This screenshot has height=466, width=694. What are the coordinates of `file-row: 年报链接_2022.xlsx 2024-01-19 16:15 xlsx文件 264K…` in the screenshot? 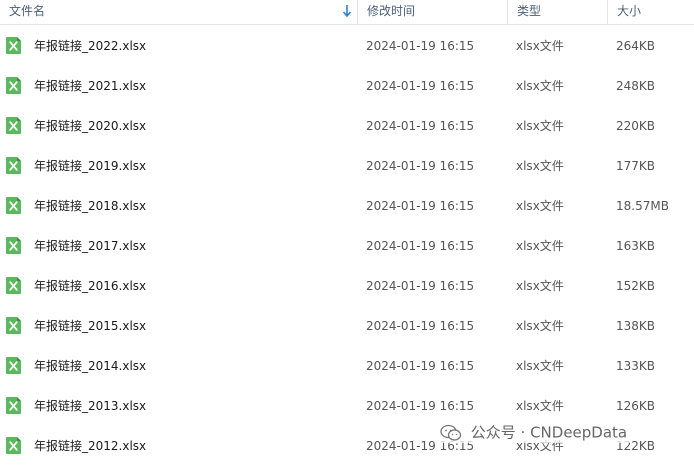 It's located at (347, 46).